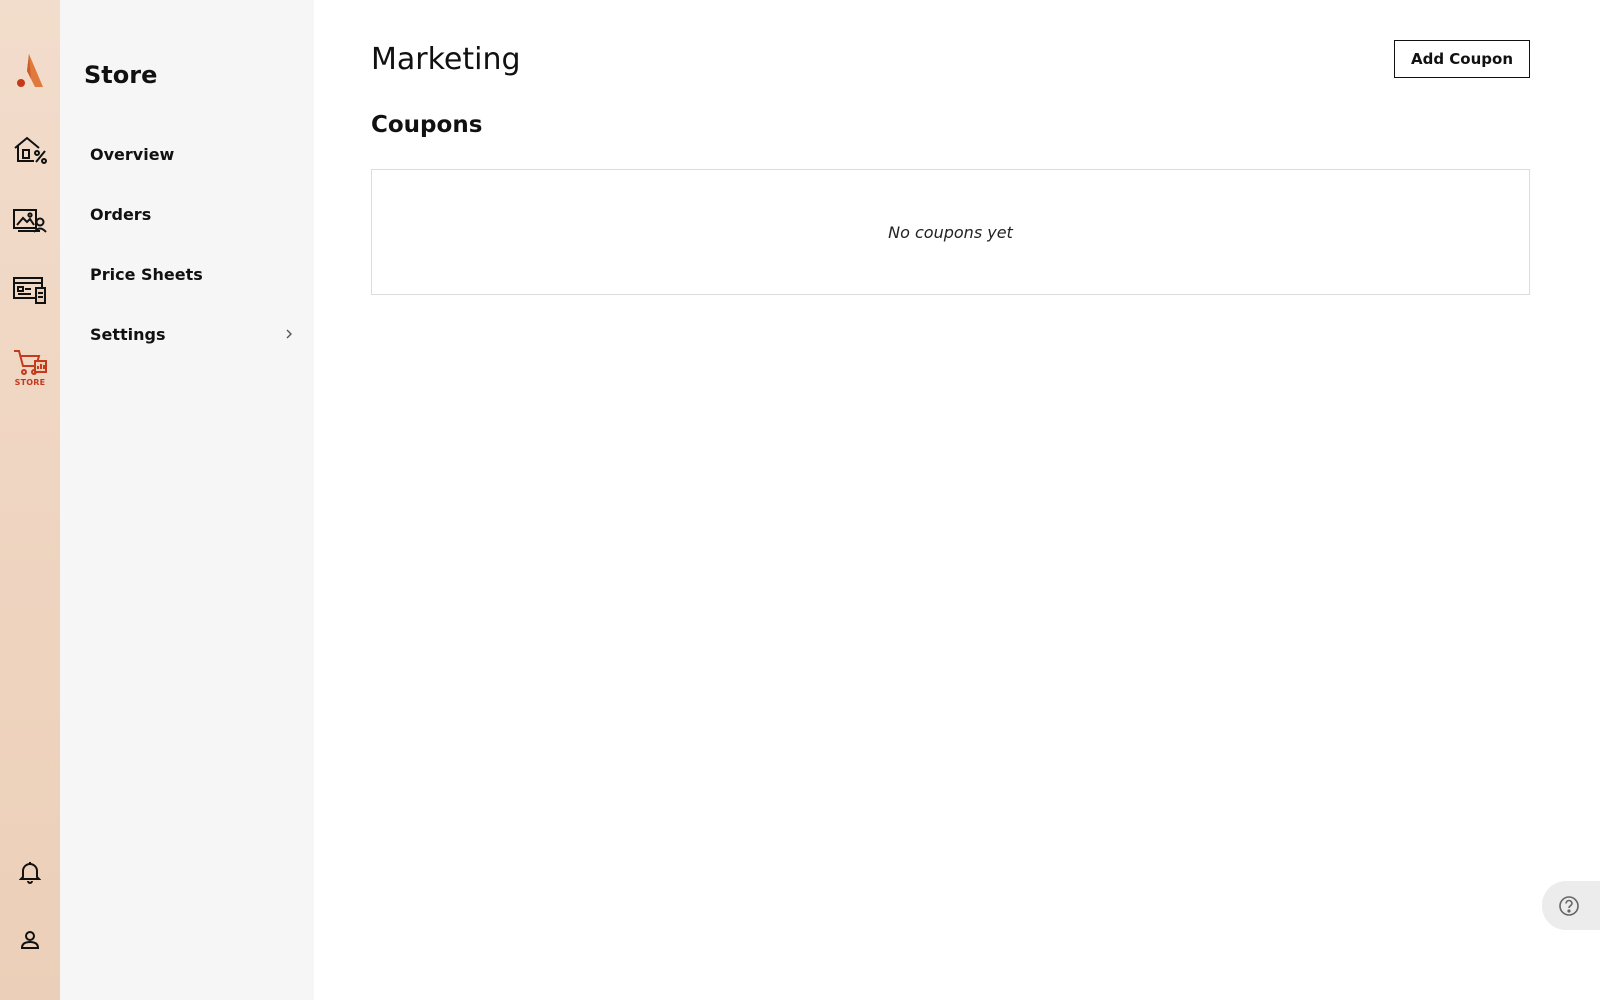 The width and height of the screenshot is (1600, 1000). Describe the element at coordinates (192, 334) in the screenshot. I see `sidebar-item-settings: Settings` at that location.